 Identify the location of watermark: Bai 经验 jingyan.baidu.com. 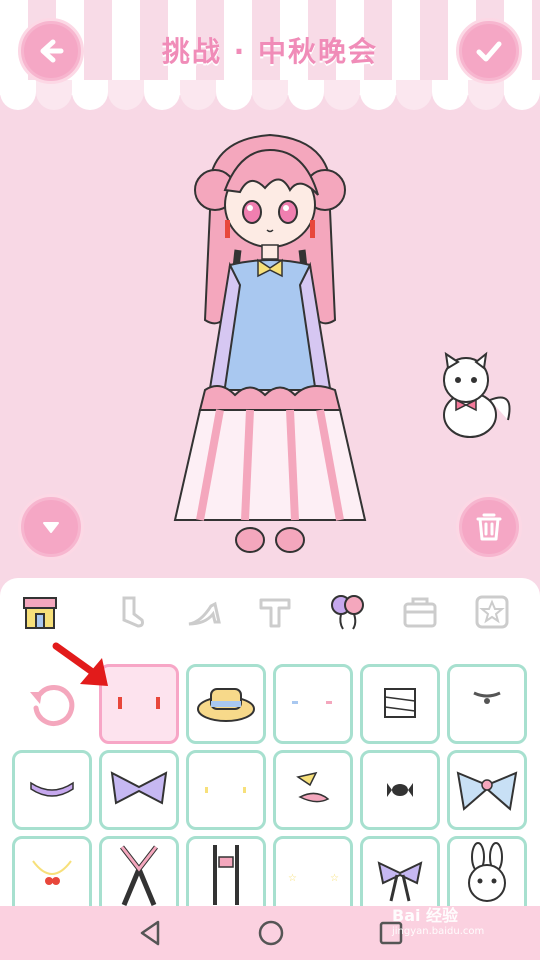
(438, 919).